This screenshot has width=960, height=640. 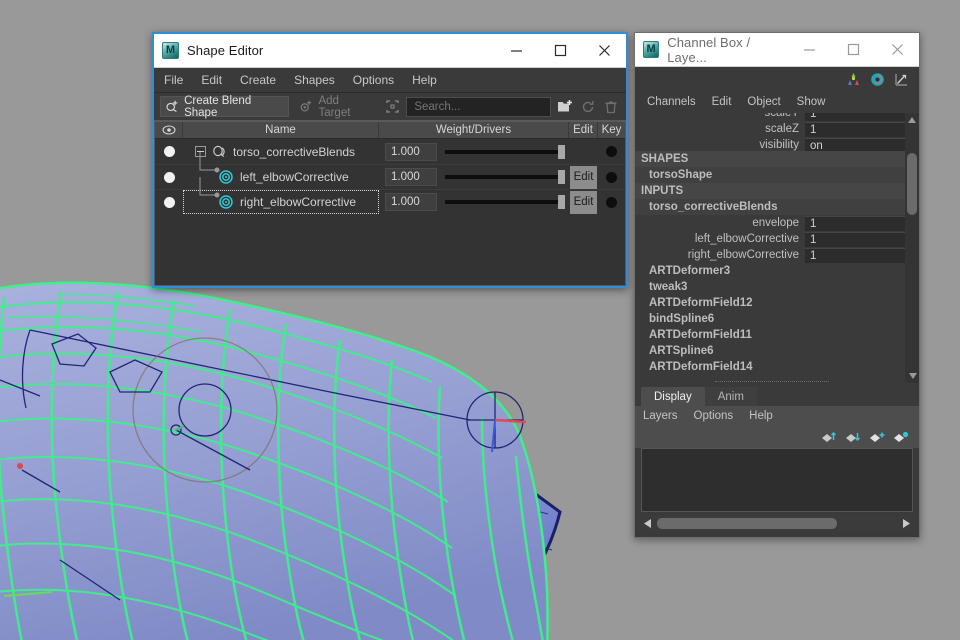 I want to click on menu-create: Create, so click(x=258, y=80).